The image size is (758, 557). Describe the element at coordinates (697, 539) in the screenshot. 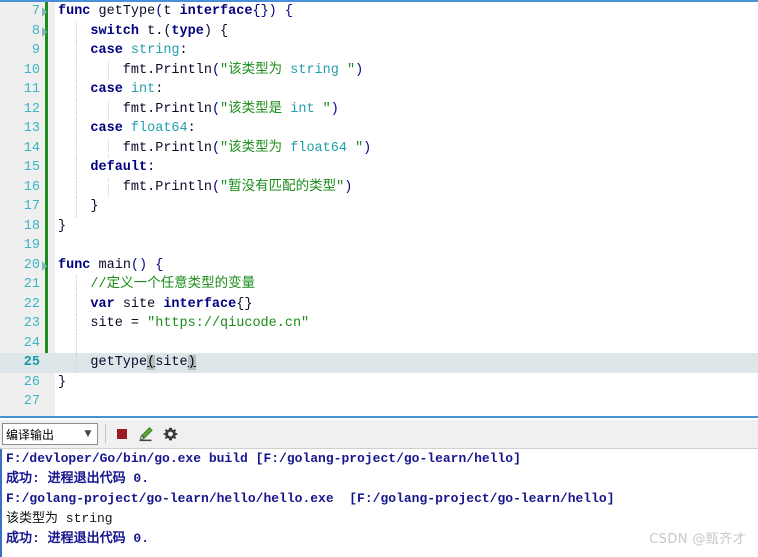

I see `watermark: CSDN @甄齐才` at that location.